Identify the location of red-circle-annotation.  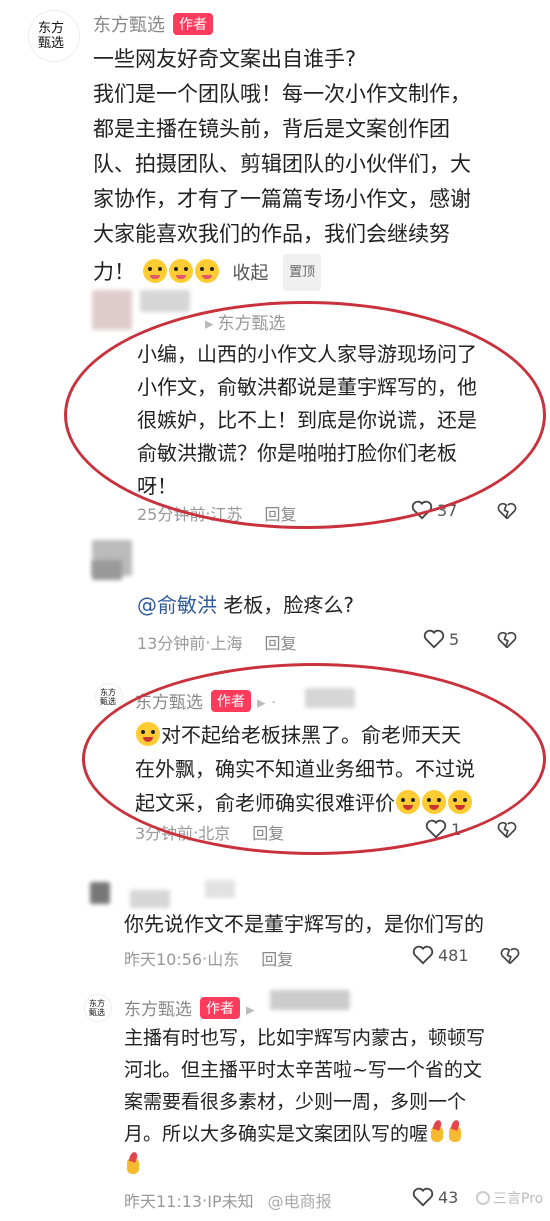
(314, 759).